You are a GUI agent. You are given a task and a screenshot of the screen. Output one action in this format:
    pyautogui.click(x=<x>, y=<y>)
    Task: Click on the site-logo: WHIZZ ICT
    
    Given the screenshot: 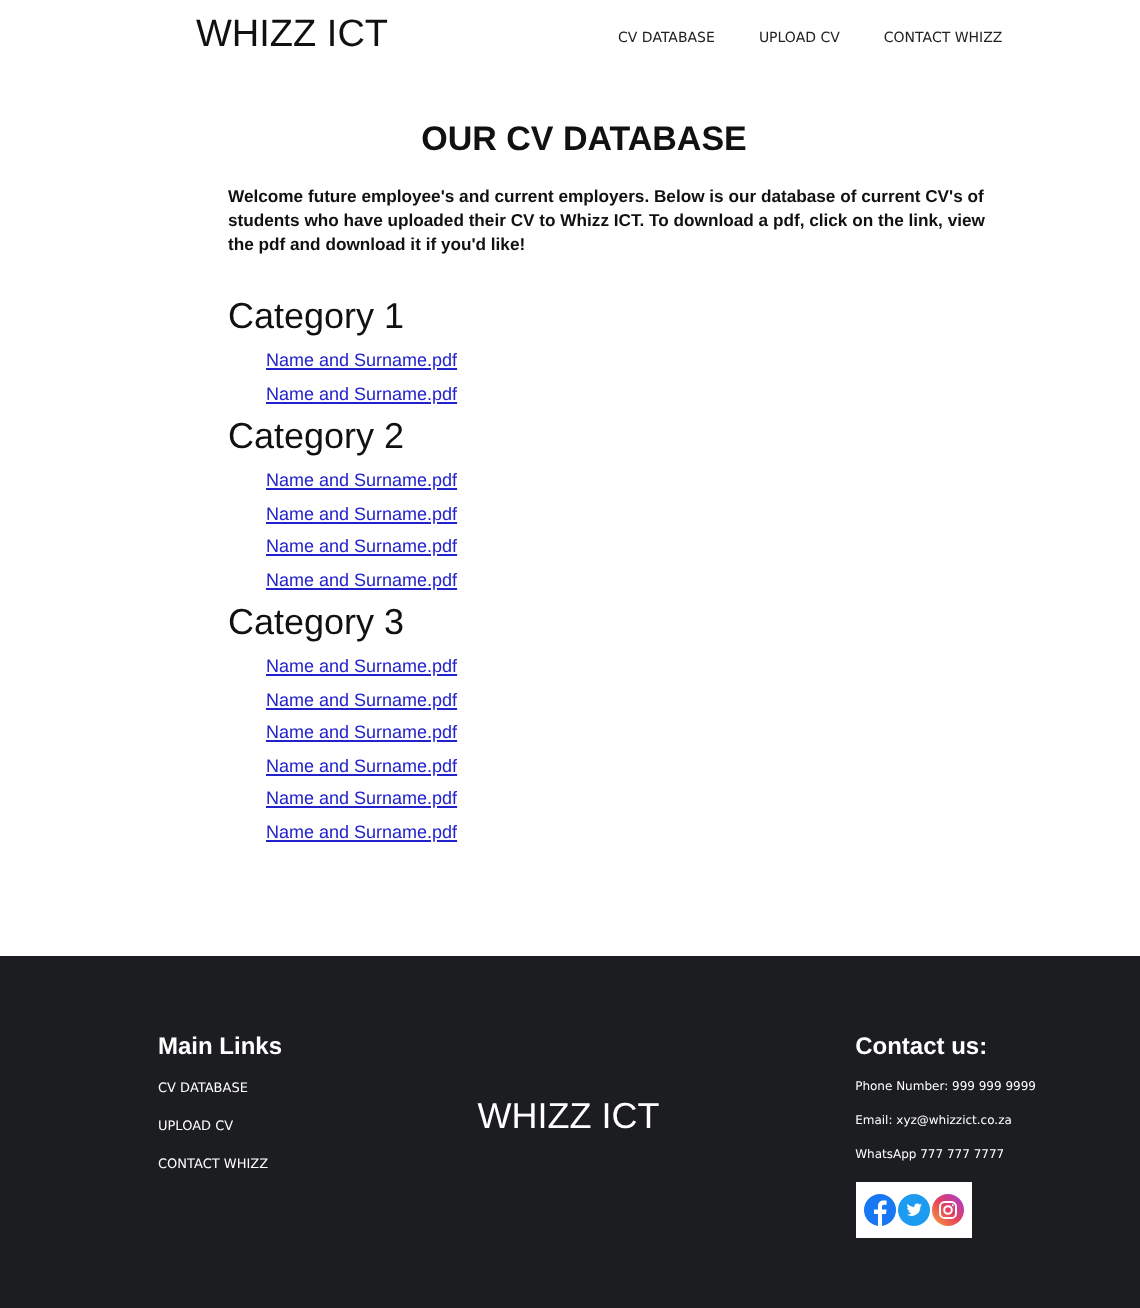 What is the action you would take?
    pyautogui.click(x=292, y=36)
    